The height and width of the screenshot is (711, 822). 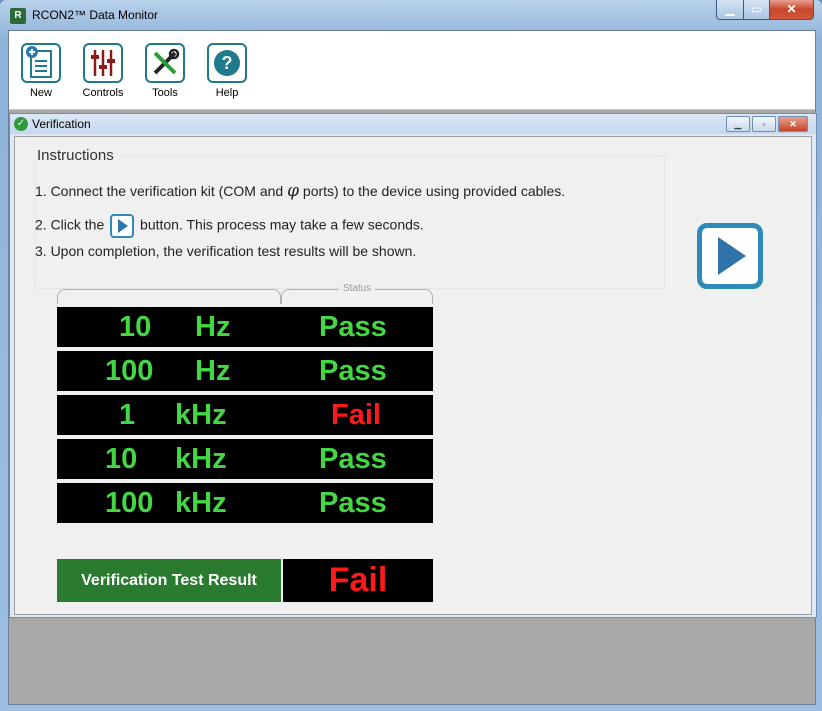 What do you see at coordinates (730, 256) in the screenshot?
I see `run-verification-button` at bounding box center [730, 256].